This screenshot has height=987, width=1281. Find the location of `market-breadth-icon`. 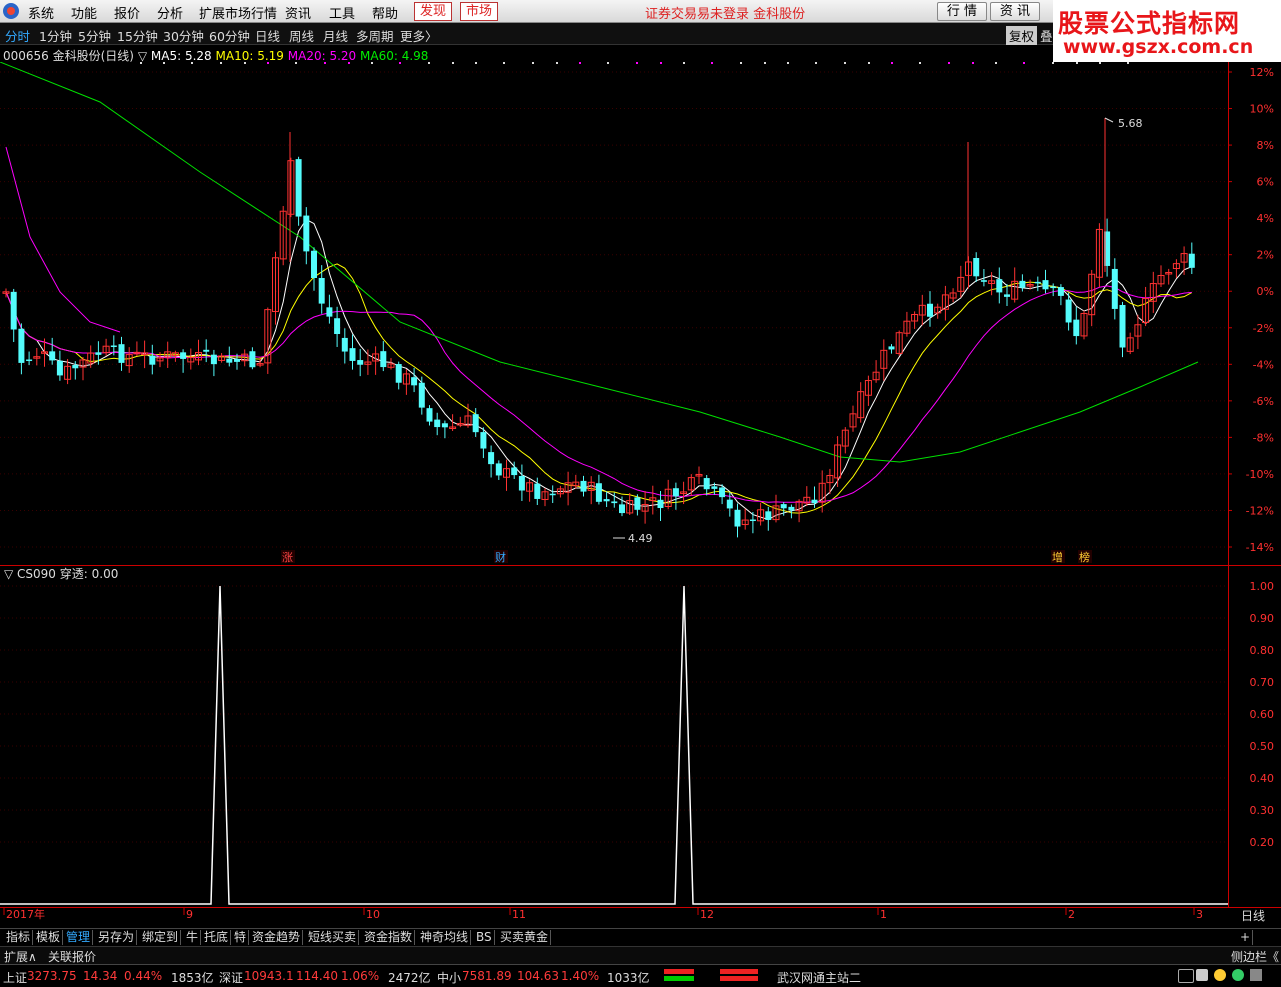

market-breadth-icon is located at coordinates (714, 976).